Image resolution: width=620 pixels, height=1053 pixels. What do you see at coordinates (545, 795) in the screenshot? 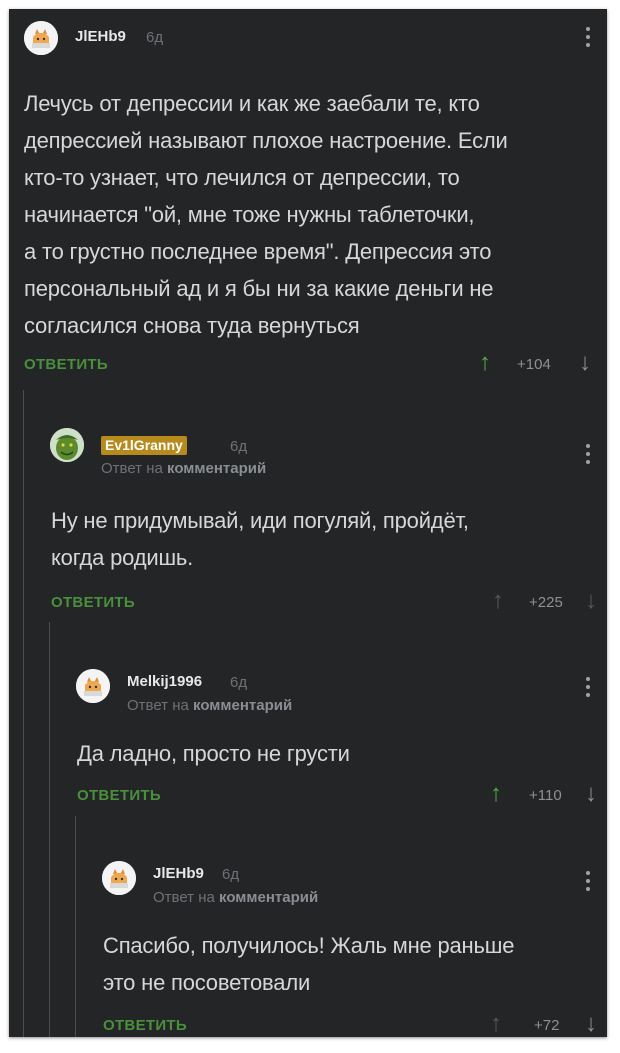
I see `comment-score: +110` at bounding box center [545, 795].